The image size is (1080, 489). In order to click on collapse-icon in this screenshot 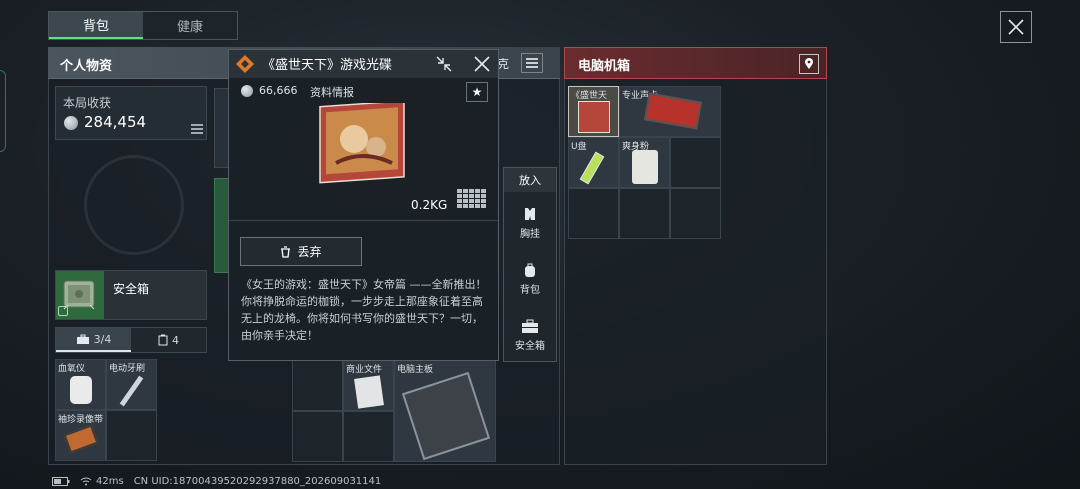, I will do `click(444, 64)`.